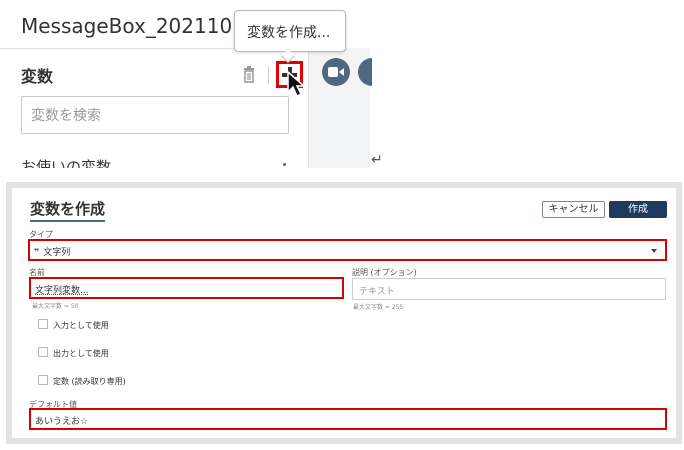 The width and height of the screenshot is (684, 450). I want to click on section-caret-icon, so click(284, 164).